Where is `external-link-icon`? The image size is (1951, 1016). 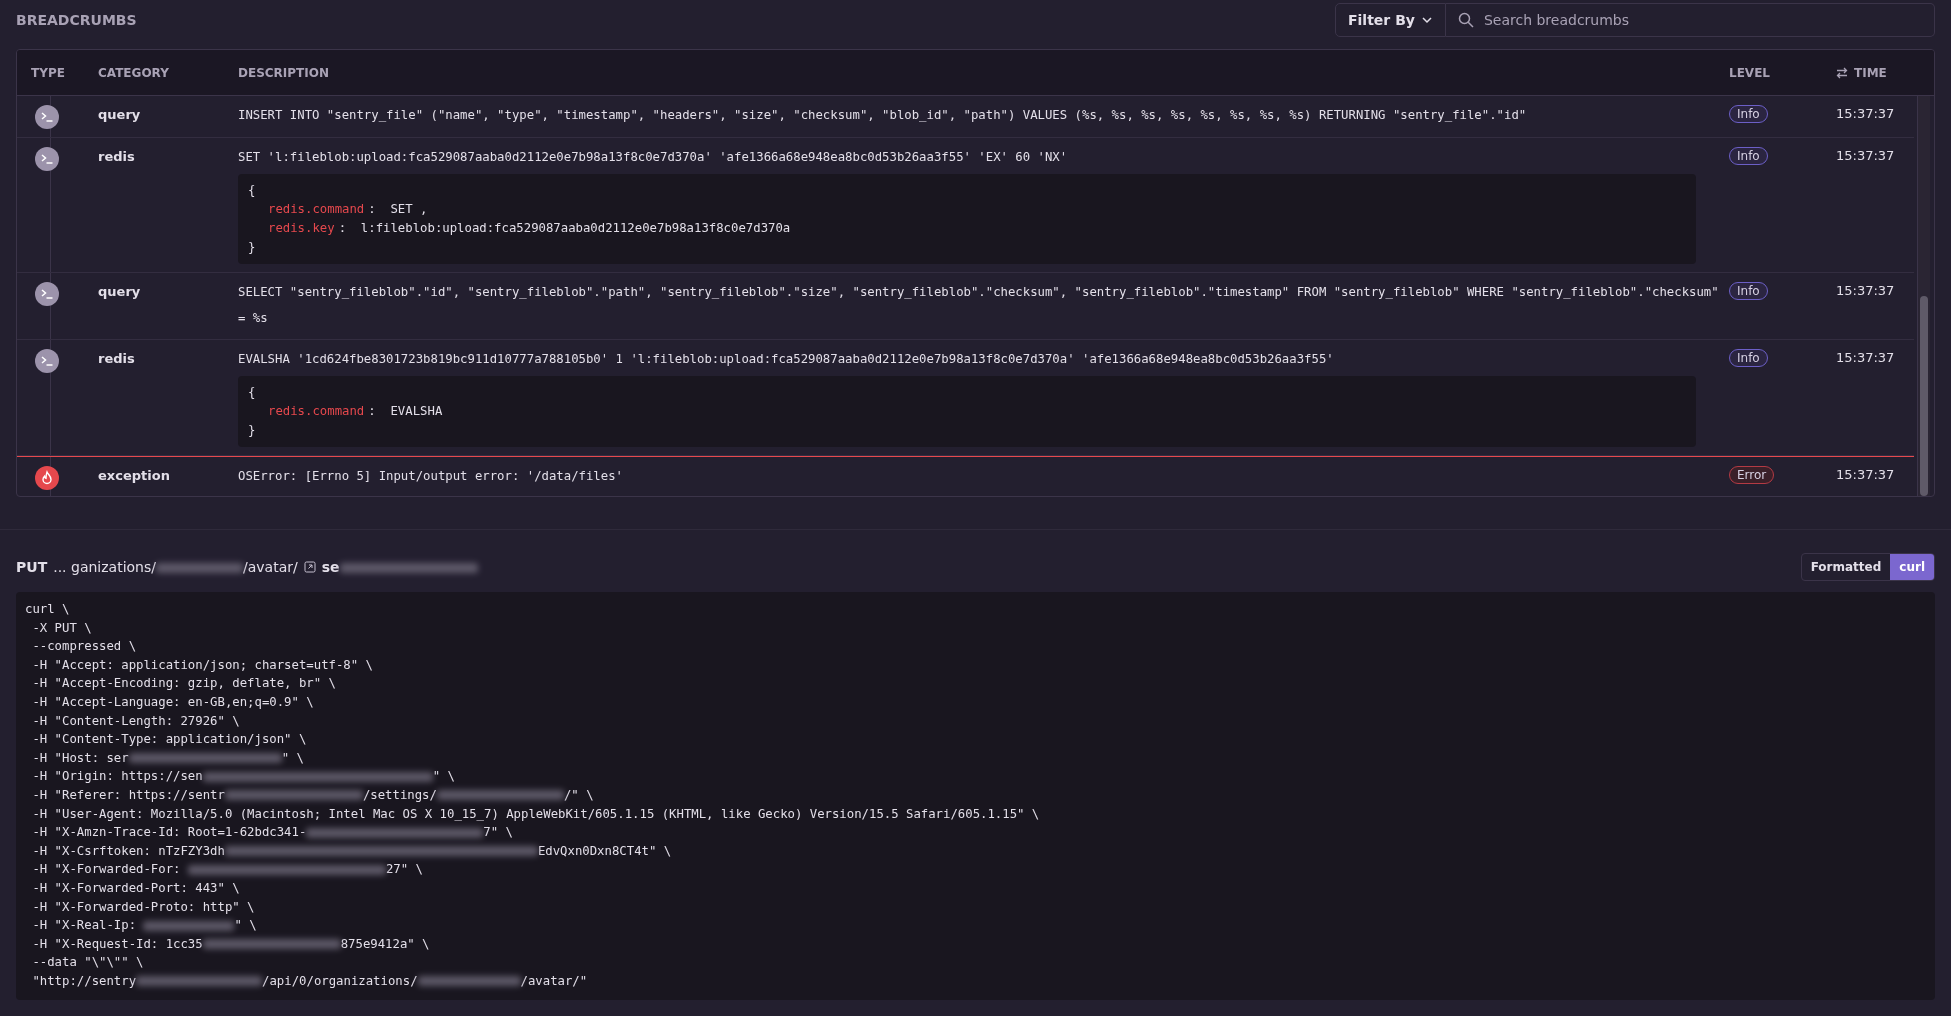 external-link-icon is located at coordinates (309, 567).